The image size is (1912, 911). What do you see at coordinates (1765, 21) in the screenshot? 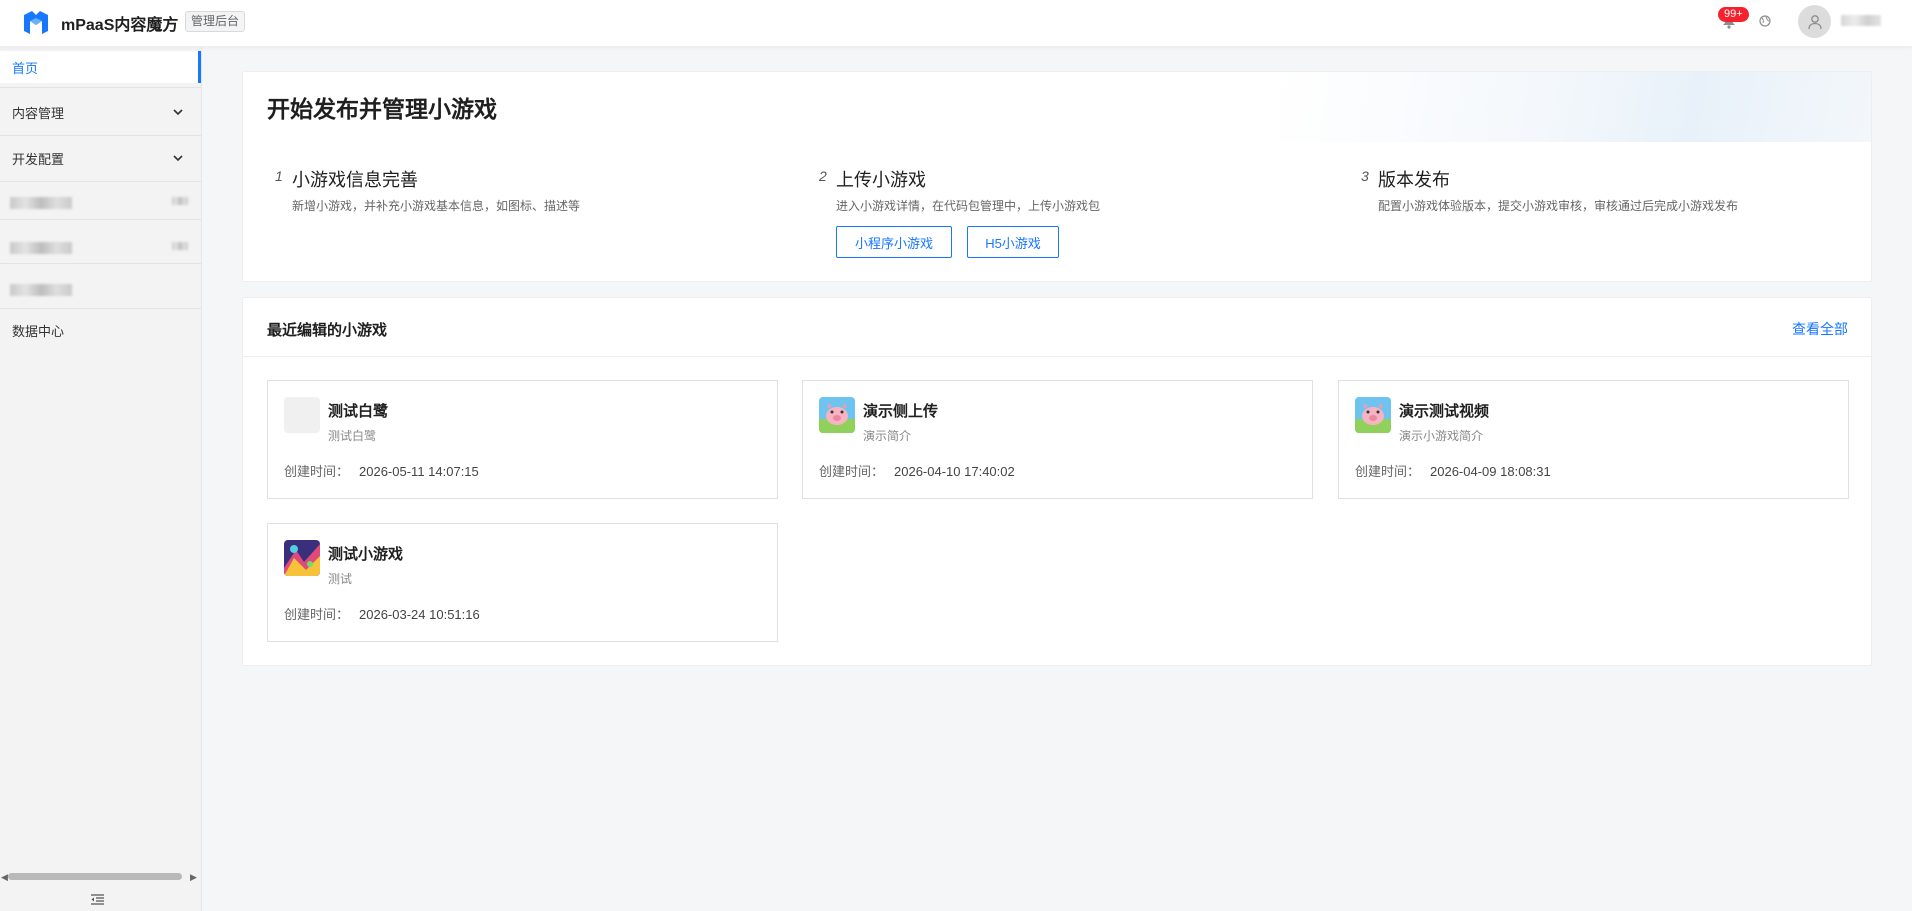
I see `globe-icon` at bounding box center [1765, 21].